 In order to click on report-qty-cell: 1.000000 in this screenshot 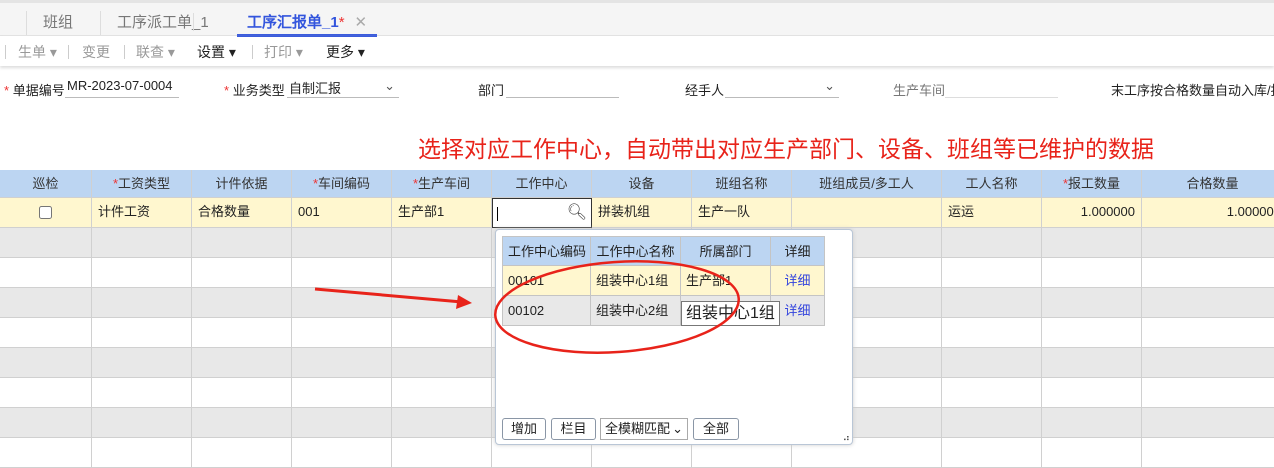, I will do `click(1092, 213)`.